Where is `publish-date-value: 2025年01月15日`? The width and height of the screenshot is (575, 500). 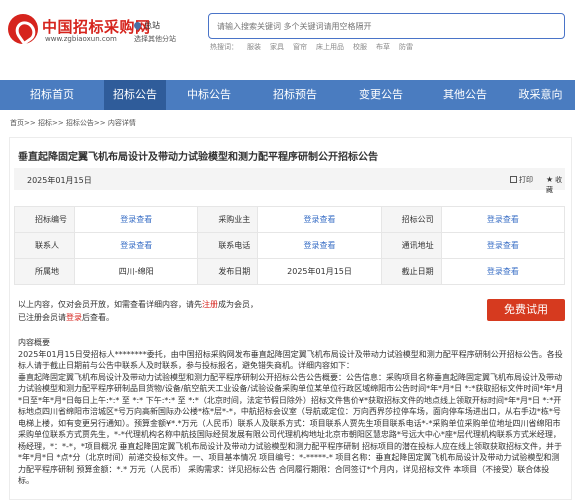
publish-date-value: 2025年01月15日 is located at coordinates (319, 271).